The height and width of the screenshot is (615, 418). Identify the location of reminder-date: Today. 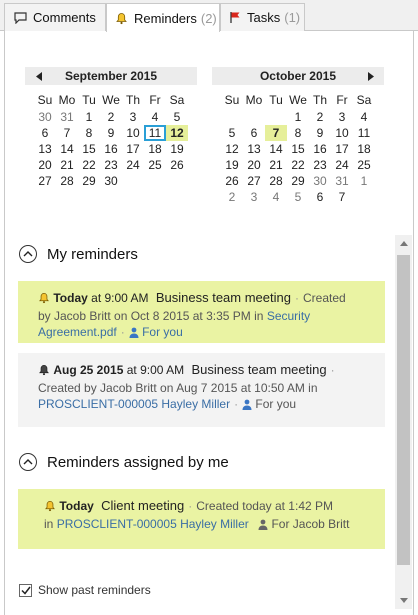
(70, 298).